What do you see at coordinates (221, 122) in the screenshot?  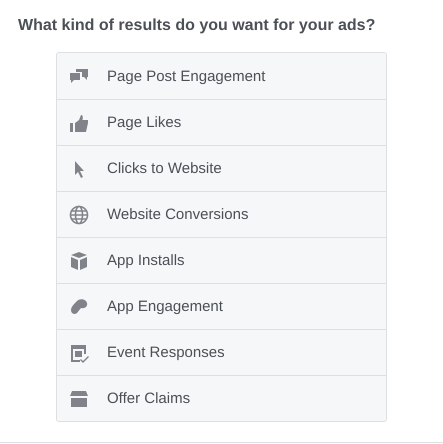 I see `option-item: Page Likes` at bounding box center [221, 122].